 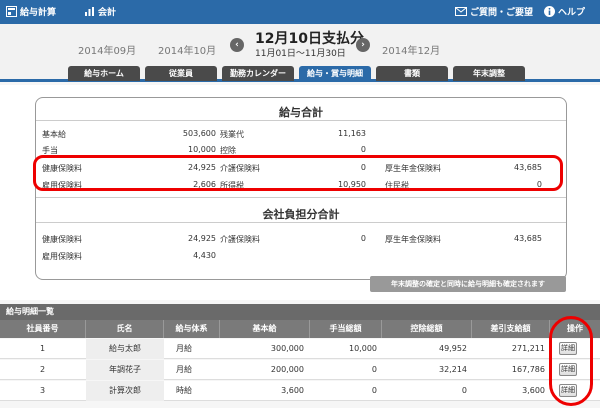 I want to click on app-menu-accounting: 会計, so click(x=100, y=11).